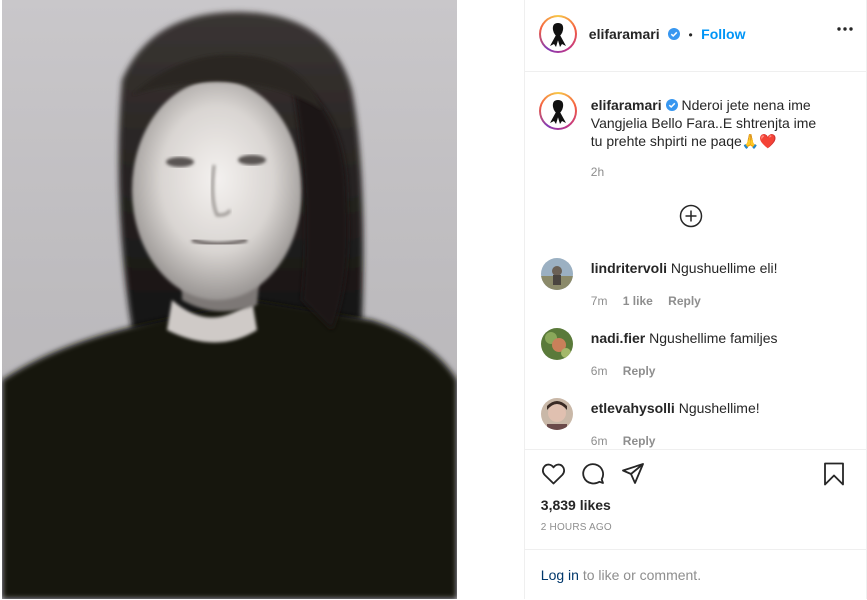 The height and width of the screenshot is (600, 867). I want to click on comment-text: Ngushellime!, so click(717, 408).